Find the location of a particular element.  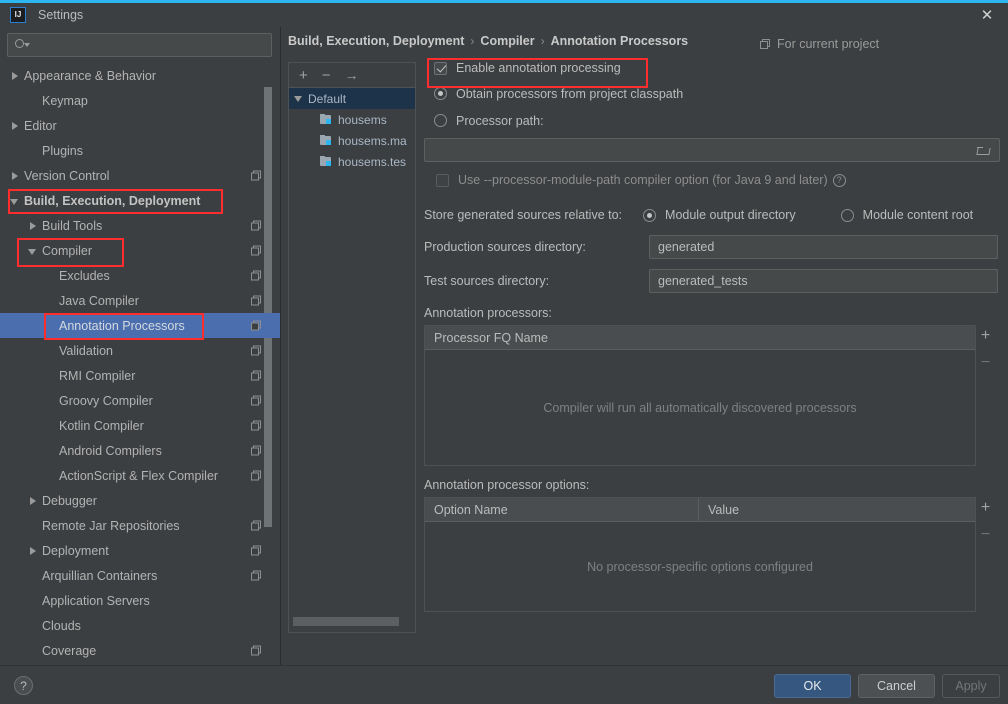

sidebar-item-deployment: Deployment is located at coordinates (140, 550).